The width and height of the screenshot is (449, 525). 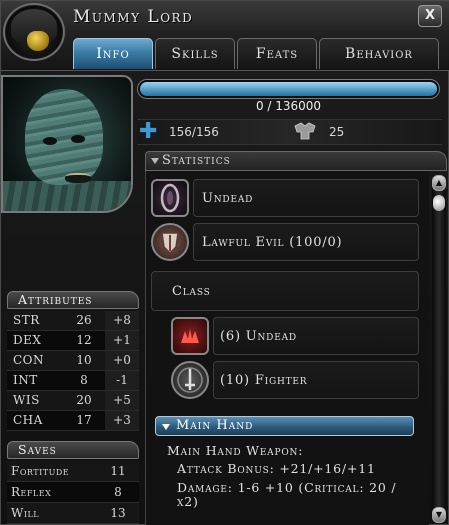 What do you see at coordinates (122, 320) in the screenshot?
I see `attribute-modifier: +8` at bounding box center [122, 320].